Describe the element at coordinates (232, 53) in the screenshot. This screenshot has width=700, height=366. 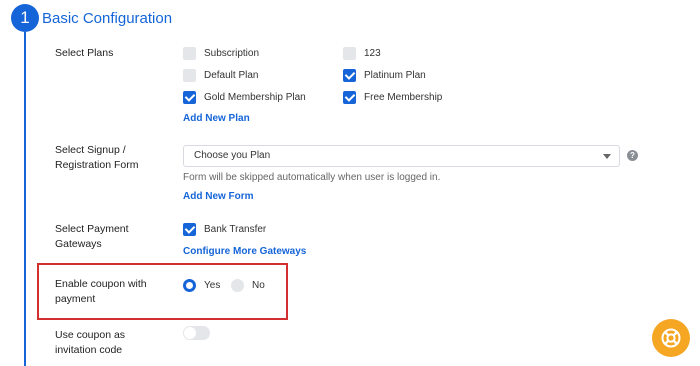
I see `plan-label-subscription: Subscription` at that location.